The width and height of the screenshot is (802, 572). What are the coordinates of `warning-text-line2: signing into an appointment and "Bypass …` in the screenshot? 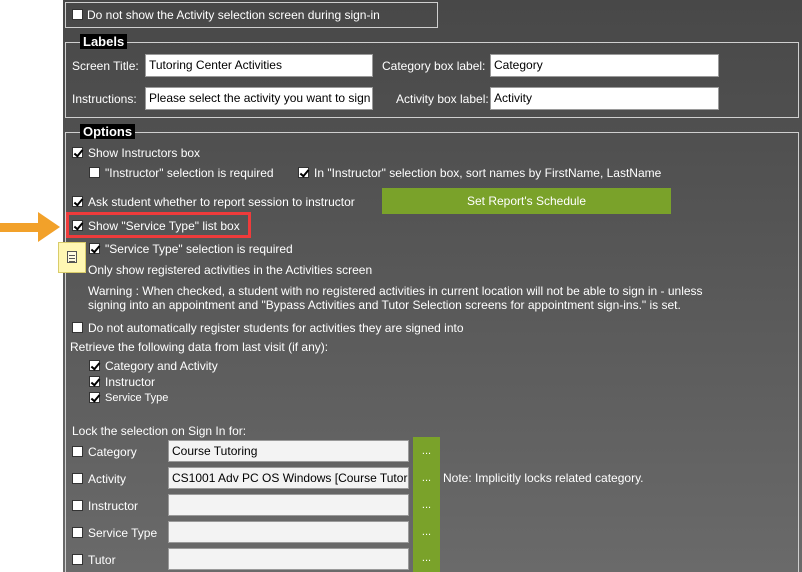 It's located at (384, 305).